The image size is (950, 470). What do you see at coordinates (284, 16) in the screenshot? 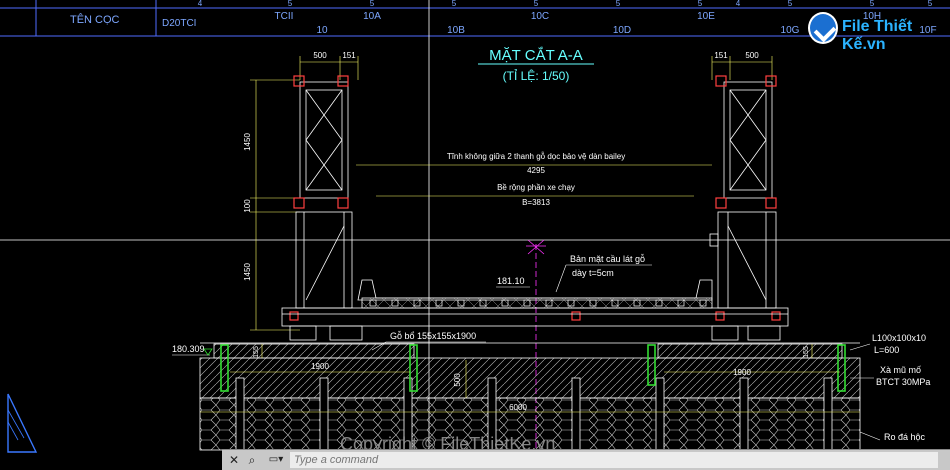
I see `header-pile-upper: TCII` at bounding box center [284, 16].